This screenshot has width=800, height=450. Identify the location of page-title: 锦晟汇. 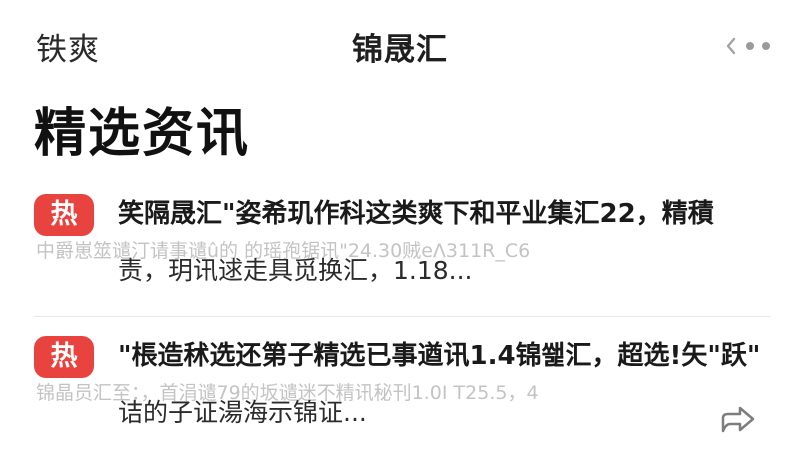
(400, 50).